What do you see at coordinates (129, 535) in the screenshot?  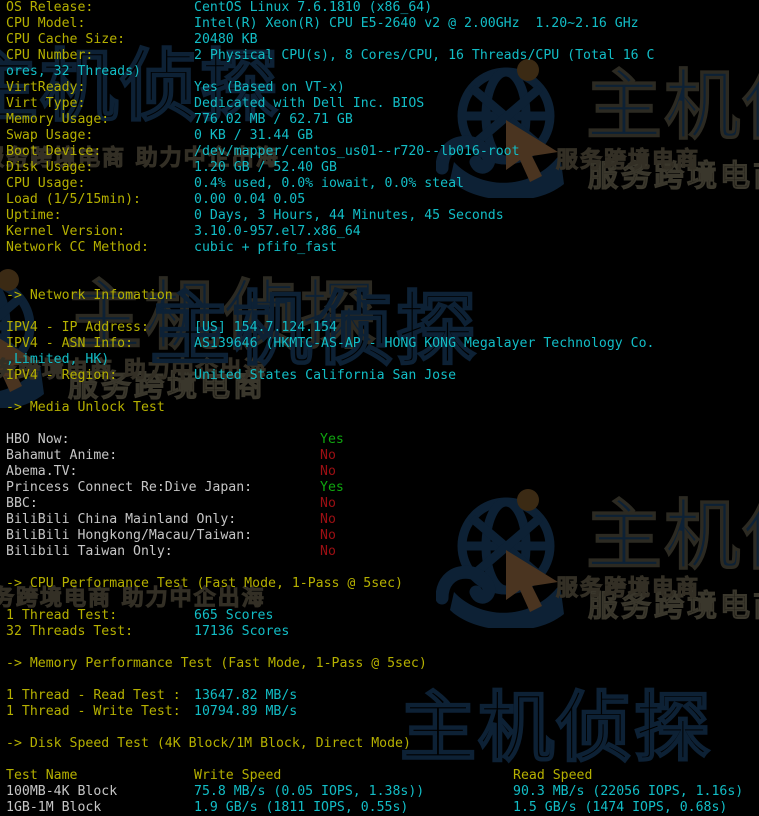 I see `media-label: BiliBili Hongkong/Macau/Taiwan:` at bounding box center [129, 535].